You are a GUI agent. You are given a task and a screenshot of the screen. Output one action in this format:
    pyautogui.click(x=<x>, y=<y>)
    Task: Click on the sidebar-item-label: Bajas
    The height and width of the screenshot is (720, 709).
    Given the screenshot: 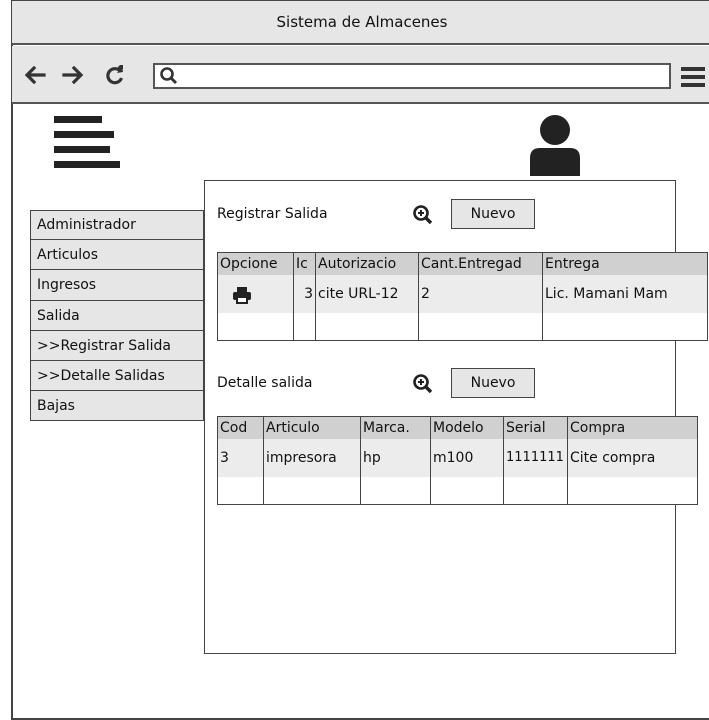 What is the action you would take?
    pyautogui.click(x=56, y=405)
    